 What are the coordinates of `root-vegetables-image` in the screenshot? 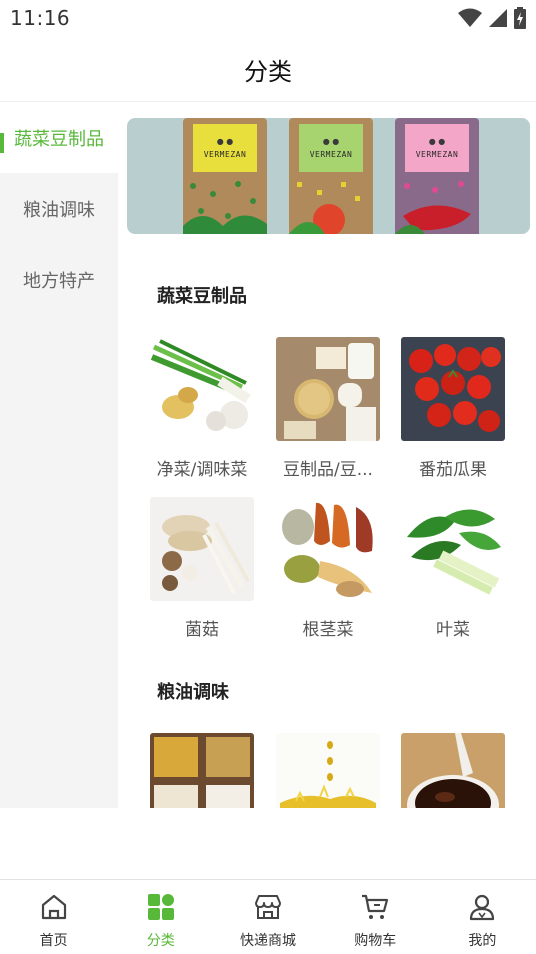 It's located at (328, 549).